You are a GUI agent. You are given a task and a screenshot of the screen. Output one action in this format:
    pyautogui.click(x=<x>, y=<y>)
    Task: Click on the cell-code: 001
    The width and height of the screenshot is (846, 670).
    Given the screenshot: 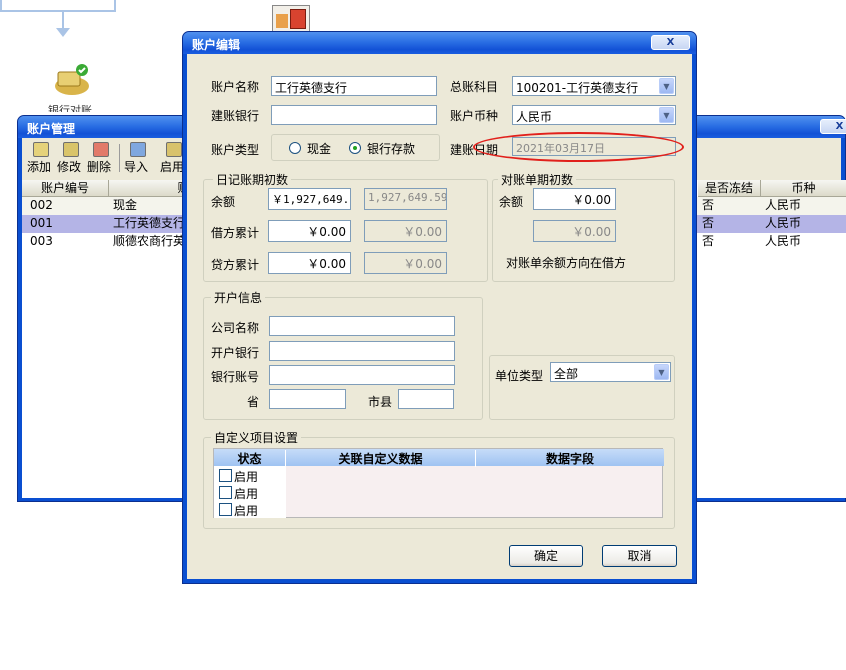 What is the action you would take?
    pyautogui.click(x=41, y=223)
    